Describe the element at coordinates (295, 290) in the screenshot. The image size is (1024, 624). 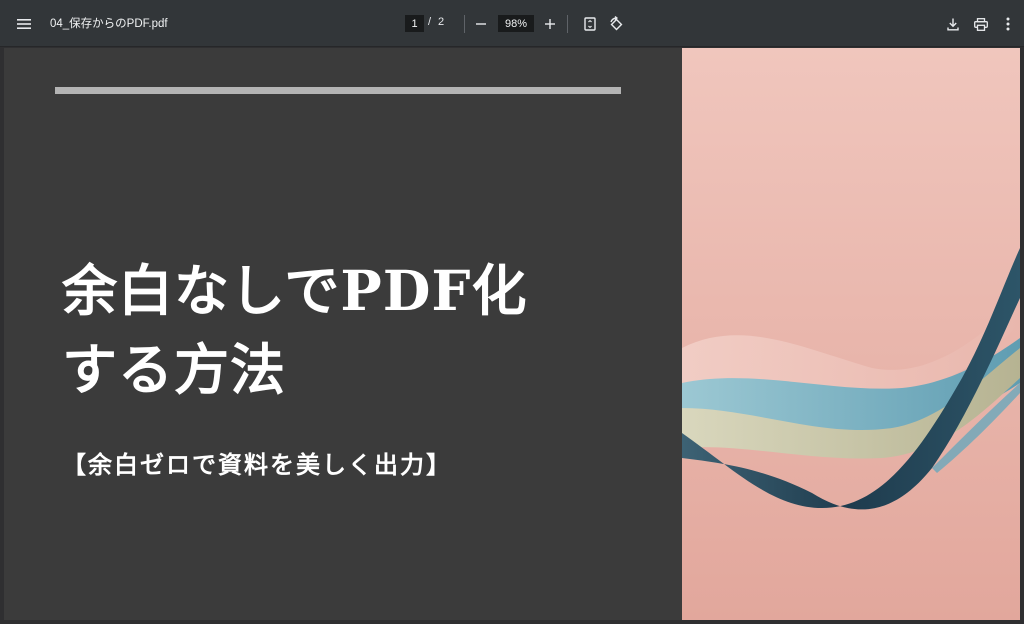
I see `slide-title-line-1: 余白なしでPDF化` at that location.